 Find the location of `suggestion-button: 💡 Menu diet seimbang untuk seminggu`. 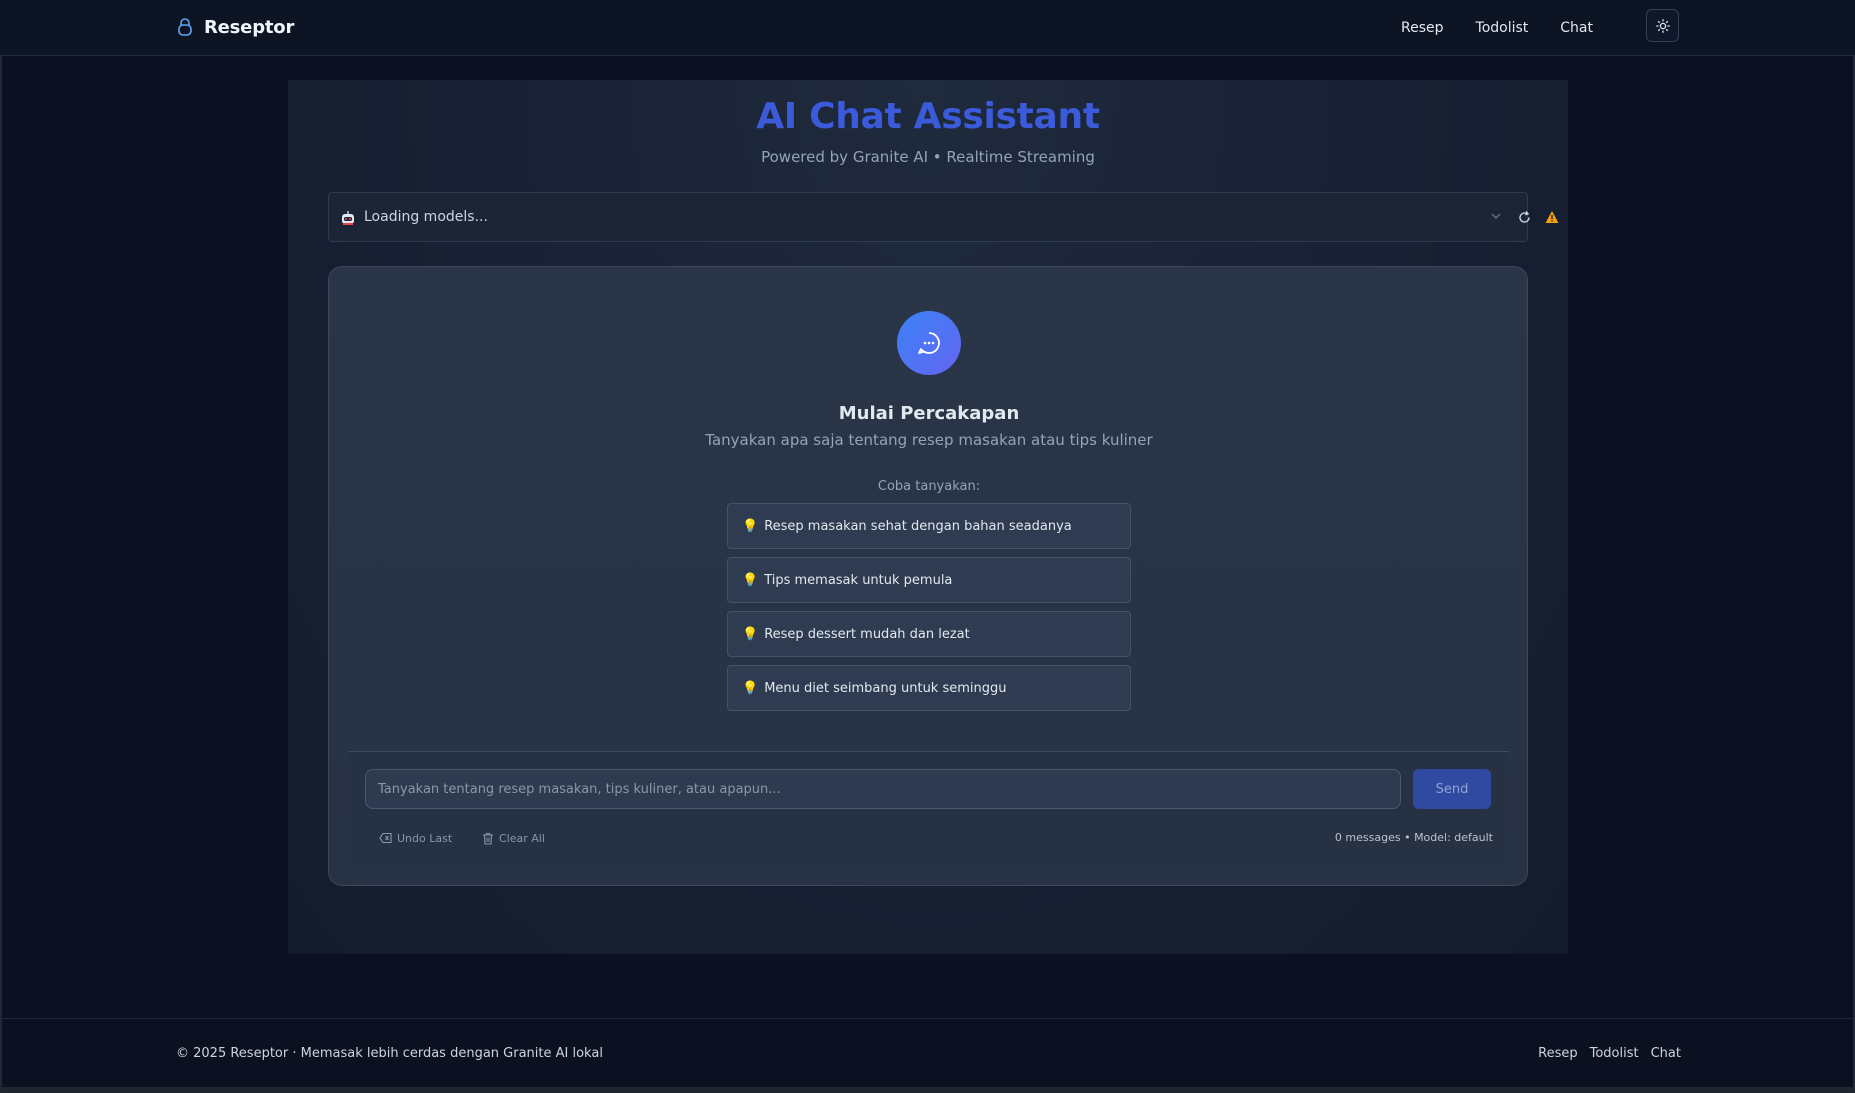

suggestion-button: 💡 Menu diet seimbang untuk seminggu is located at coordinates (929, 688).